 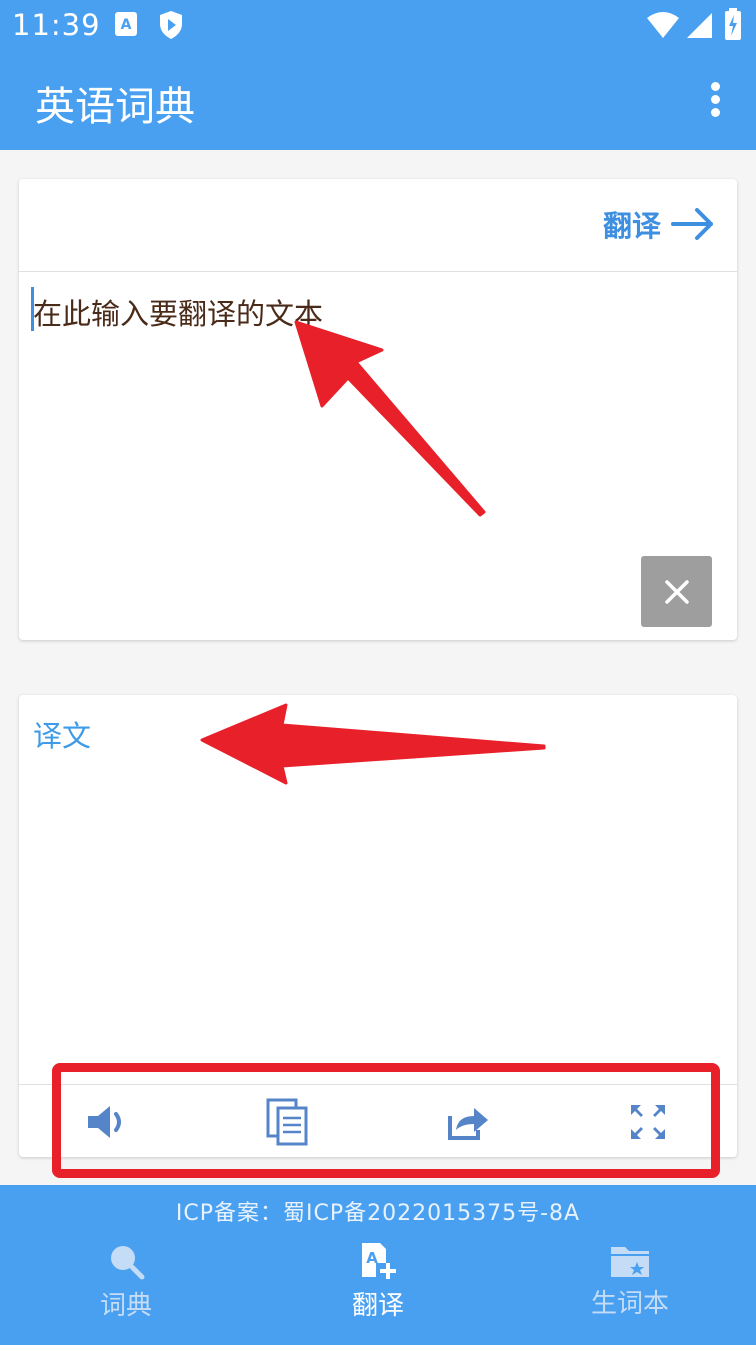 What do you see at coordinates (126, 1281) in the screenshot?
I see `nav-item-dictionary: 词典` at bounding box center [126, 1281].